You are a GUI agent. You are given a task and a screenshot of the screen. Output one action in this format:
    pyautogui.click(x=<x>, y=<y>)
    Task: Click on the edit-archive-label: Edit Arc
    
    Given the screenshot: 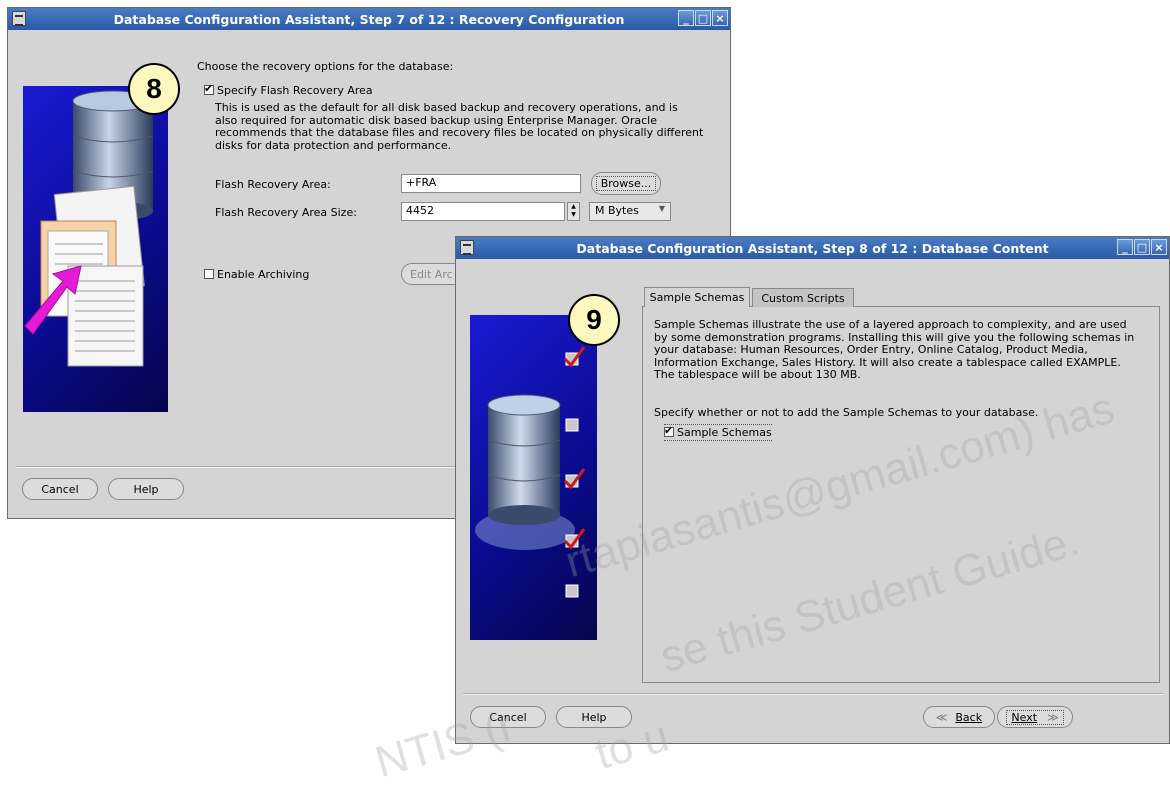 What is the action you would take?
    pyautogui.click(x=431, y=274)
    